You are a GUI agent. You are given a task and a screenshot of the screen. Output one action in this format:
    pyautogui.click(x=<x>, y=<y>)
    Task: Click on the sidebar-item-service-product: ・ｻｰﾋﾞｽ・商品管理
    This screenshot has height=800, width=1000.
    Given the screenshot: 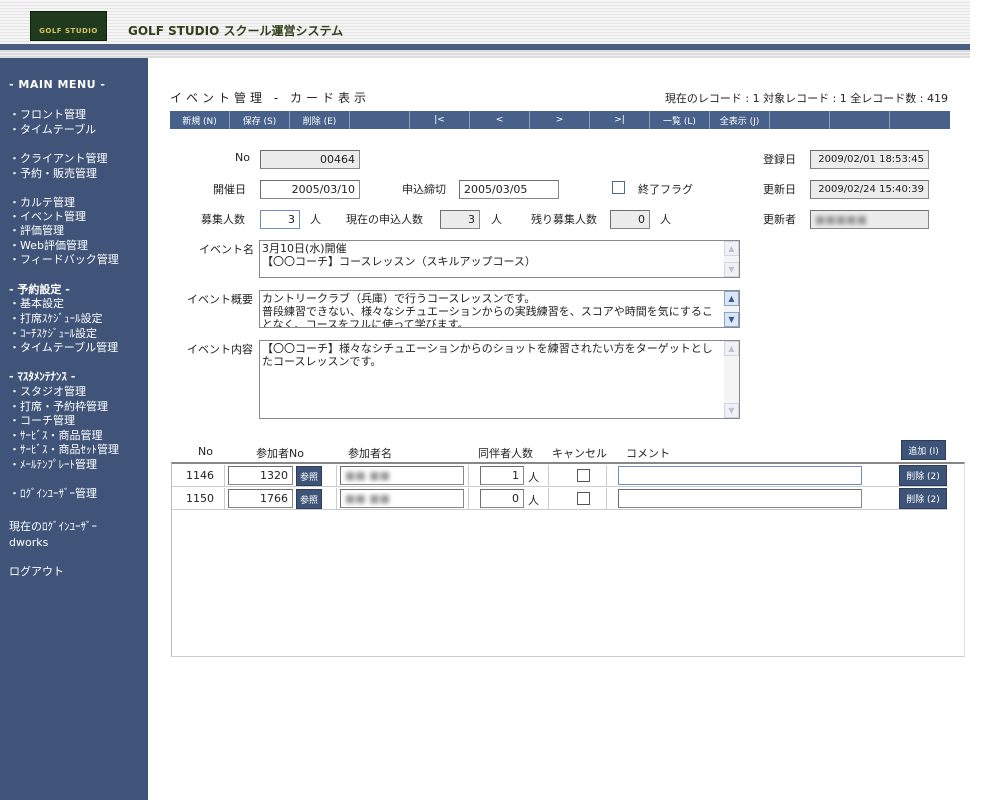 What is the action you would take?
    pyautogui.click(x=56, y=436)
    